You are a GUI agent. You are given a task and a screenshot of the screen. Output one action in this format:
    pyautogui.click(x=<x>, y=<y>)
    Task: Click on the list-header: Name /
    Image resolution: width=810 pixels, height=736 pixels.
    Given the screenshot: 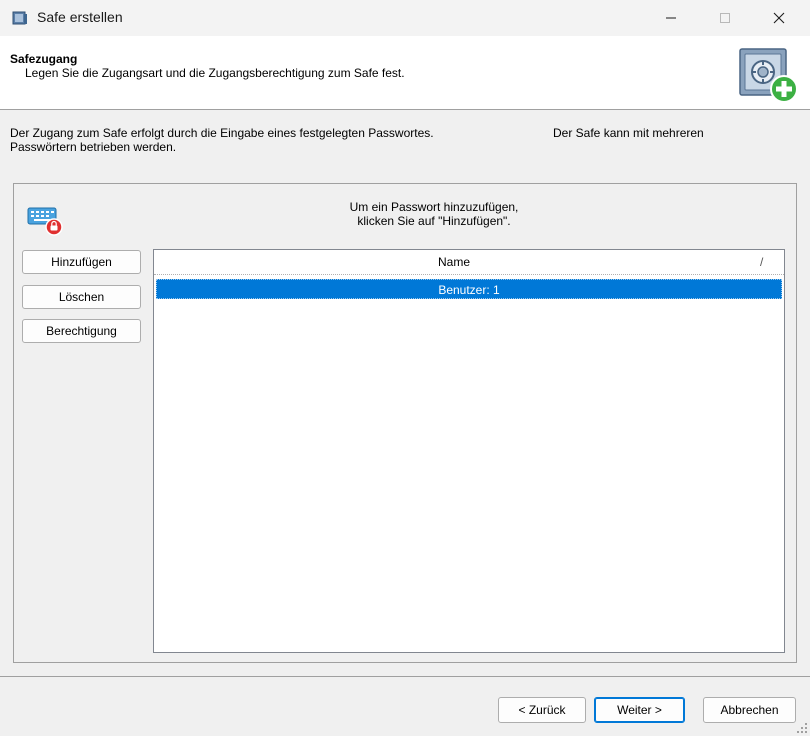 What is the action you would take?
    pyautogui.click(x=469, y=262)
    